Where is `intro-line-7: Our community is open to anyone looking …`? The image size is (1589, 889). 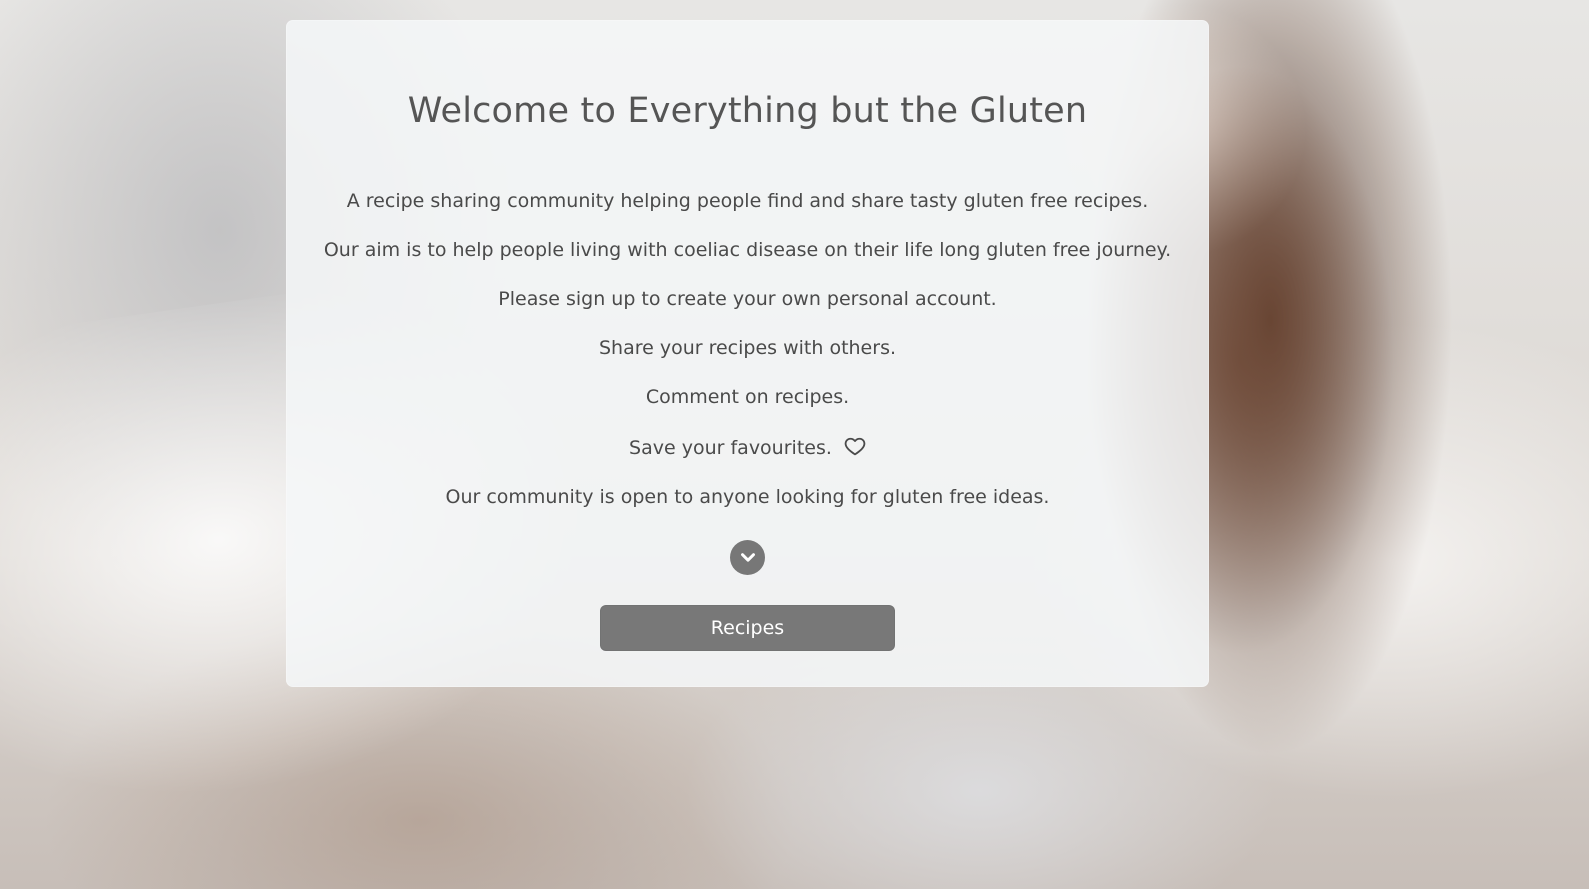
intro-line-7: Our community is open to anyone looking … is located at coordinates (747, 496).